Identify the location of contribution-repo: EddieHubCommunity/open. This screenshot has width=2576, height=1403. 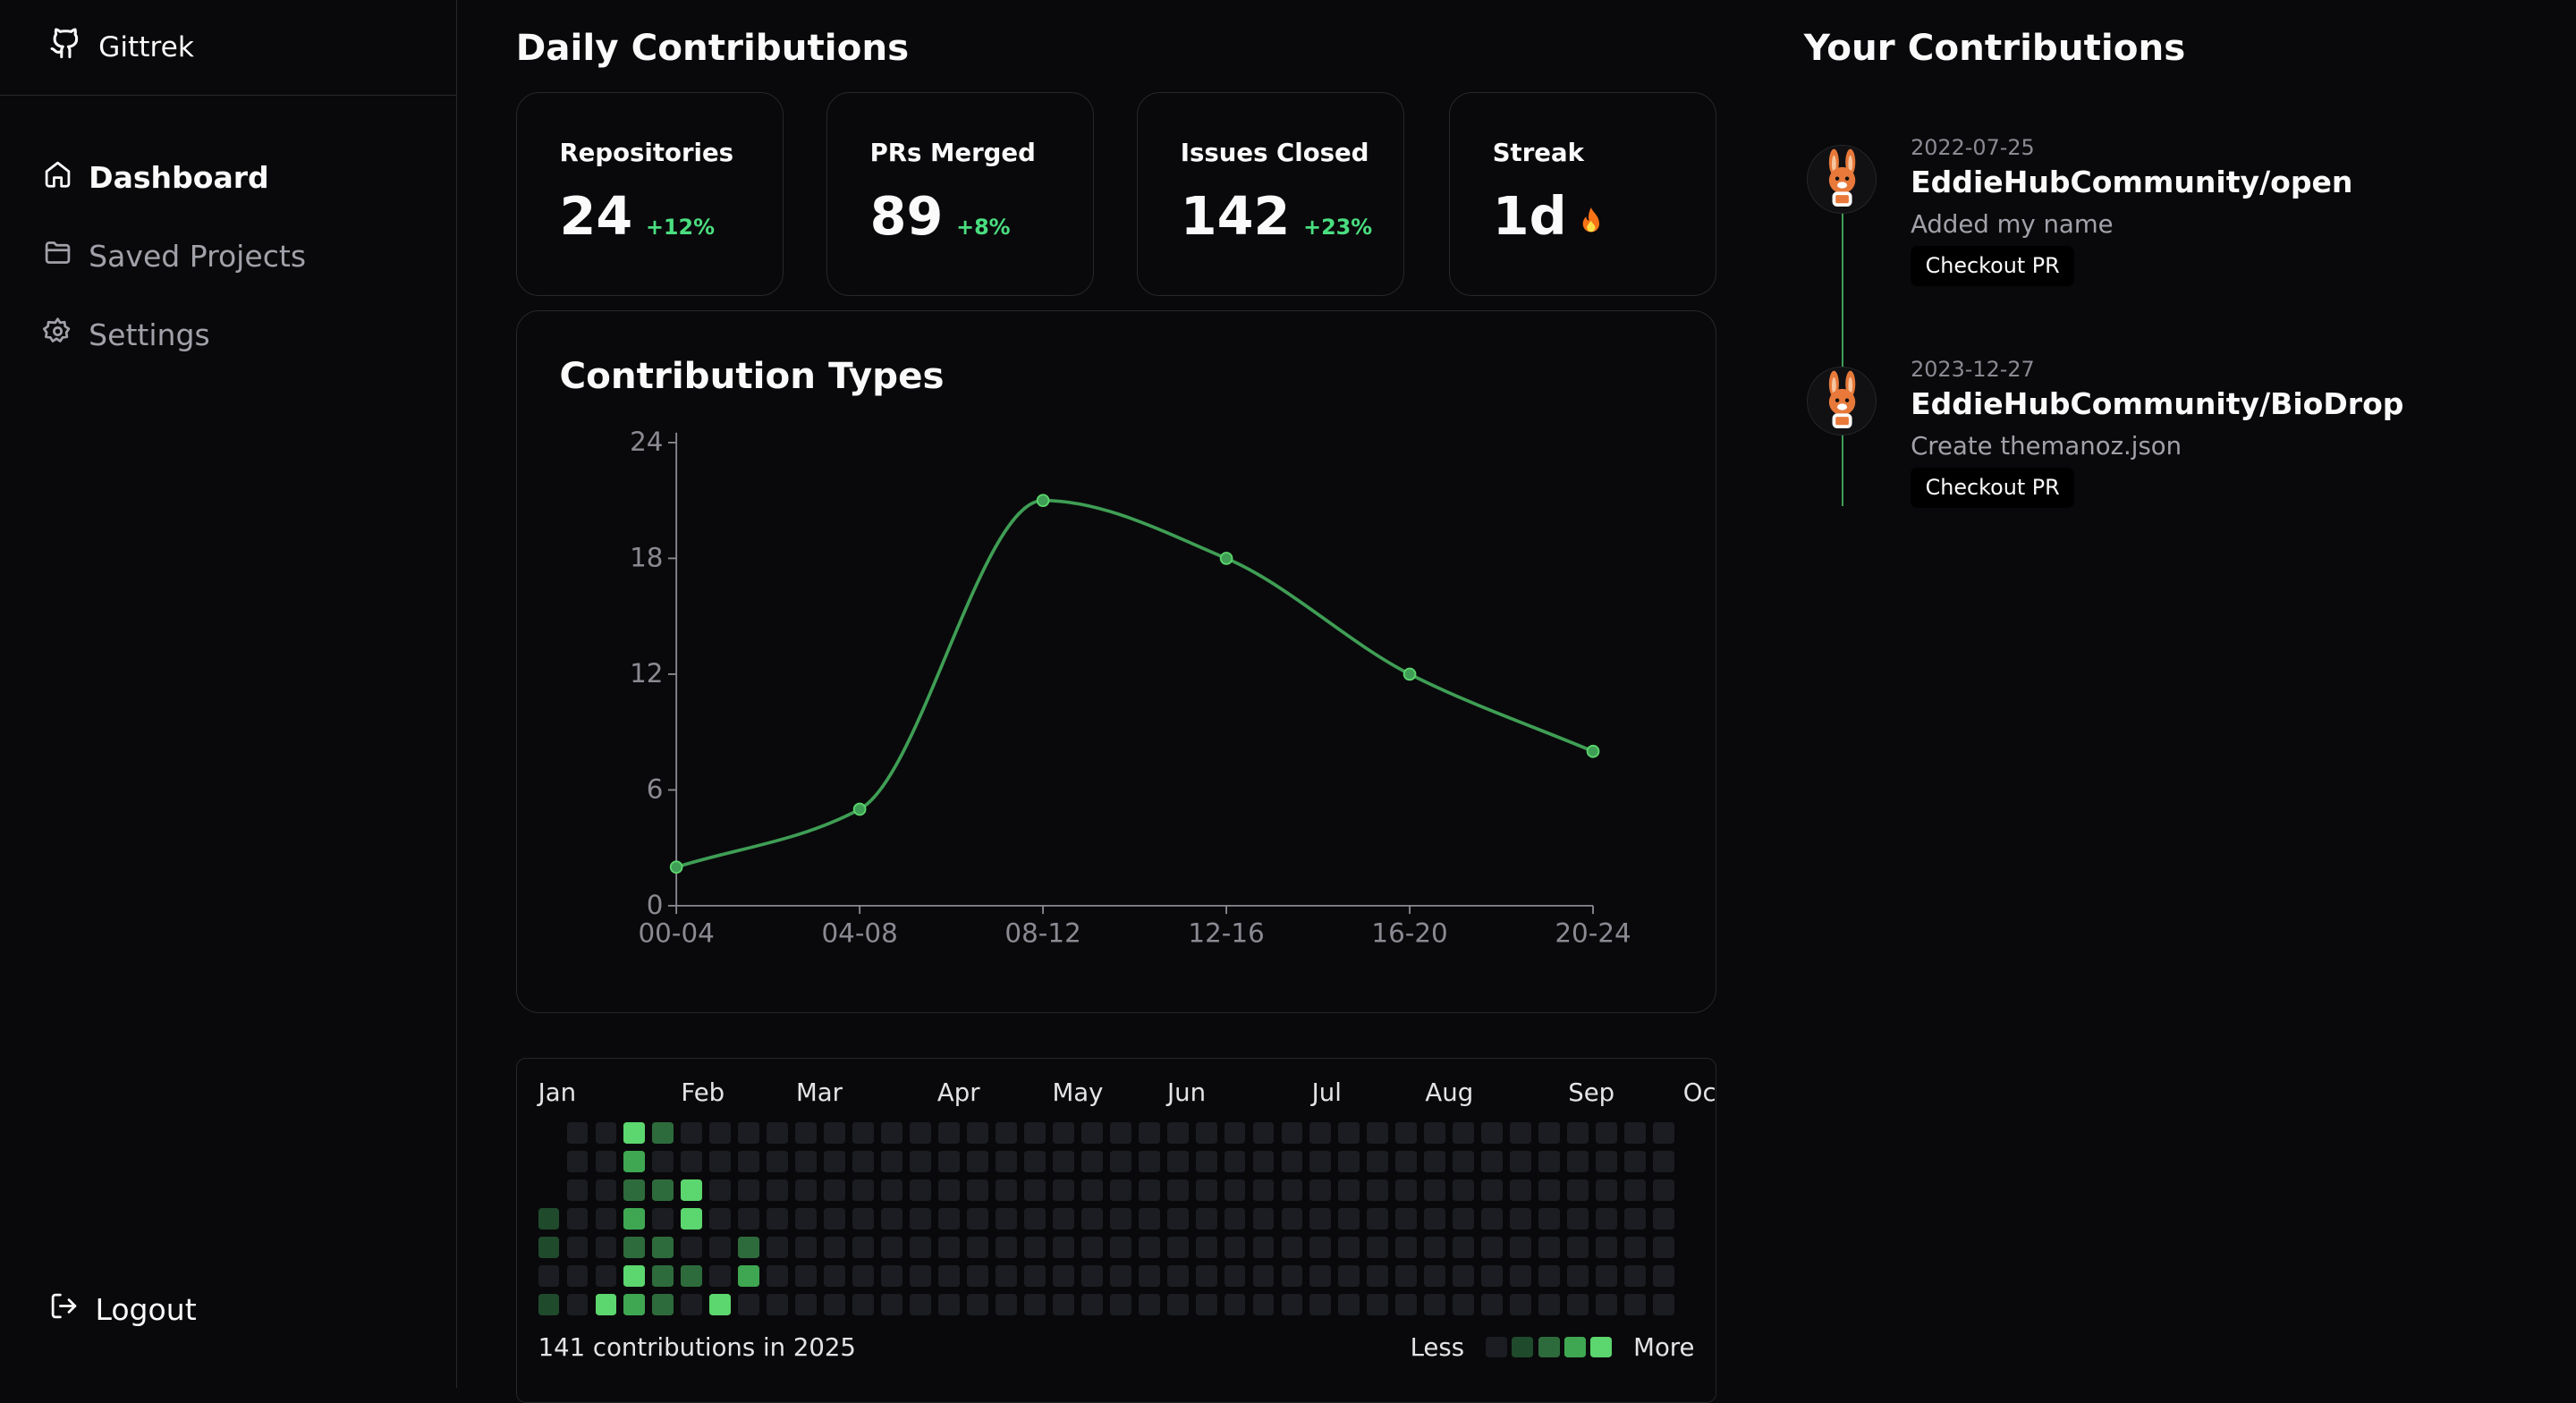
(2131, 182).